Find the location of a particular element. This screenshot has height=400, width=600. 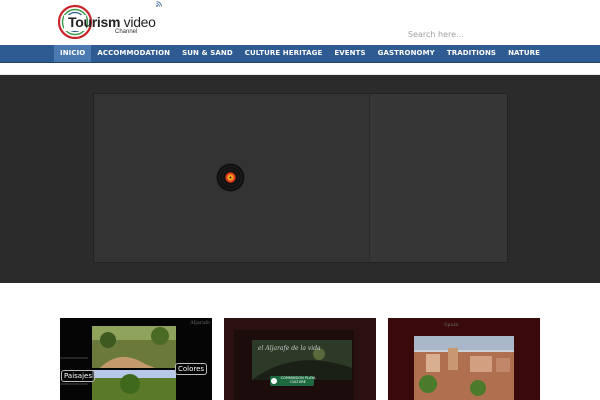

logo-title: Tourism video is located at coordinates (112, 22).